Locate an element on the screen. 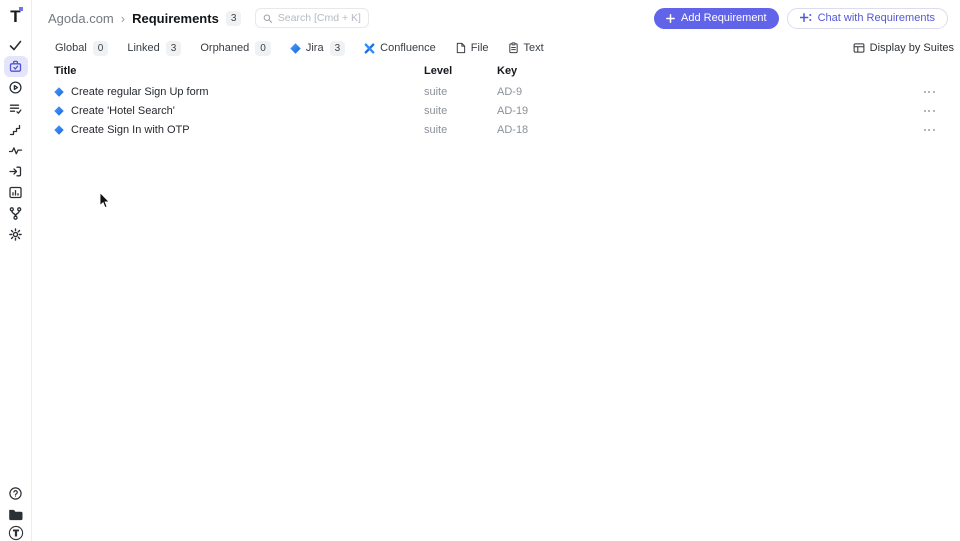 This screenshot has height=541, width=960. plus-icon is located at coordinates (670, 18).